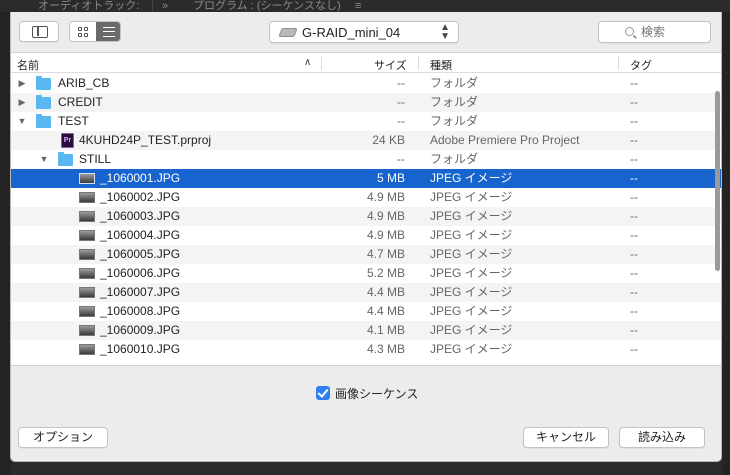 This screenshot has height=475, width=730. Describe the element at coordinates (140, 349) in the screenshot. I see `file-name: _1060010.JPG` at that location.